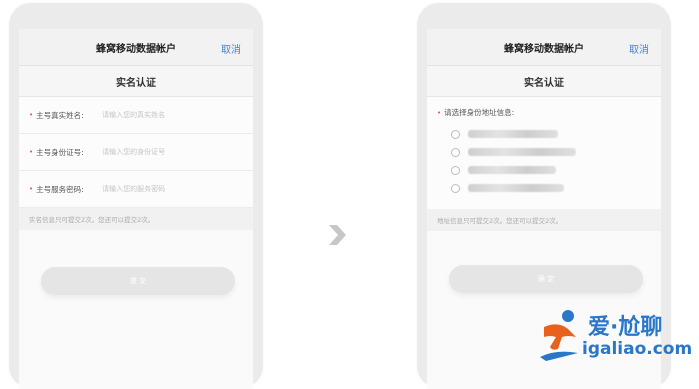  Describe the element at coordinates (559, 335) in the screenshot. I see `runner-logo-icon` at that location.